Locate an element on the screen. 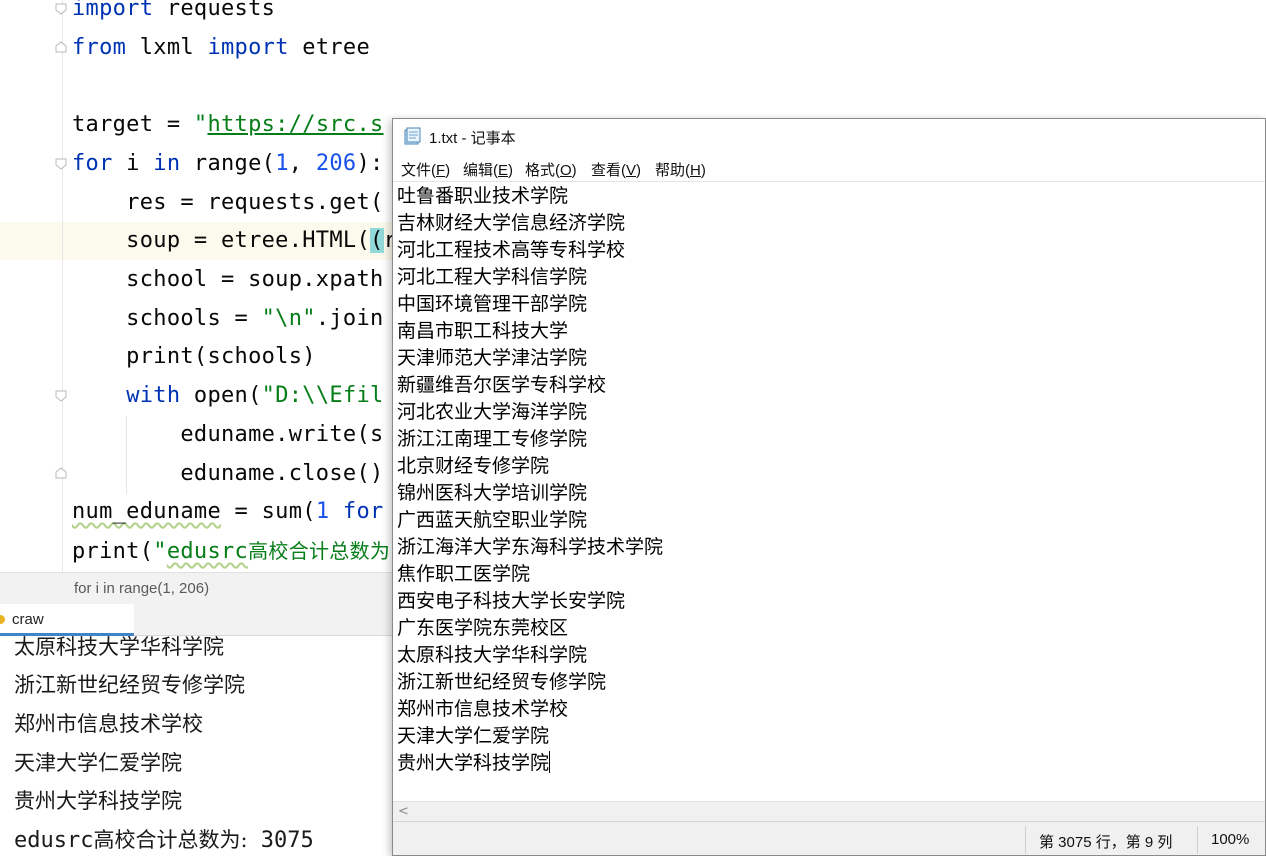 The width and height of the screenshot is (1266, 856). text-line: 新疆维吾尔医学专科学校 is located at coordinates (501, 385).